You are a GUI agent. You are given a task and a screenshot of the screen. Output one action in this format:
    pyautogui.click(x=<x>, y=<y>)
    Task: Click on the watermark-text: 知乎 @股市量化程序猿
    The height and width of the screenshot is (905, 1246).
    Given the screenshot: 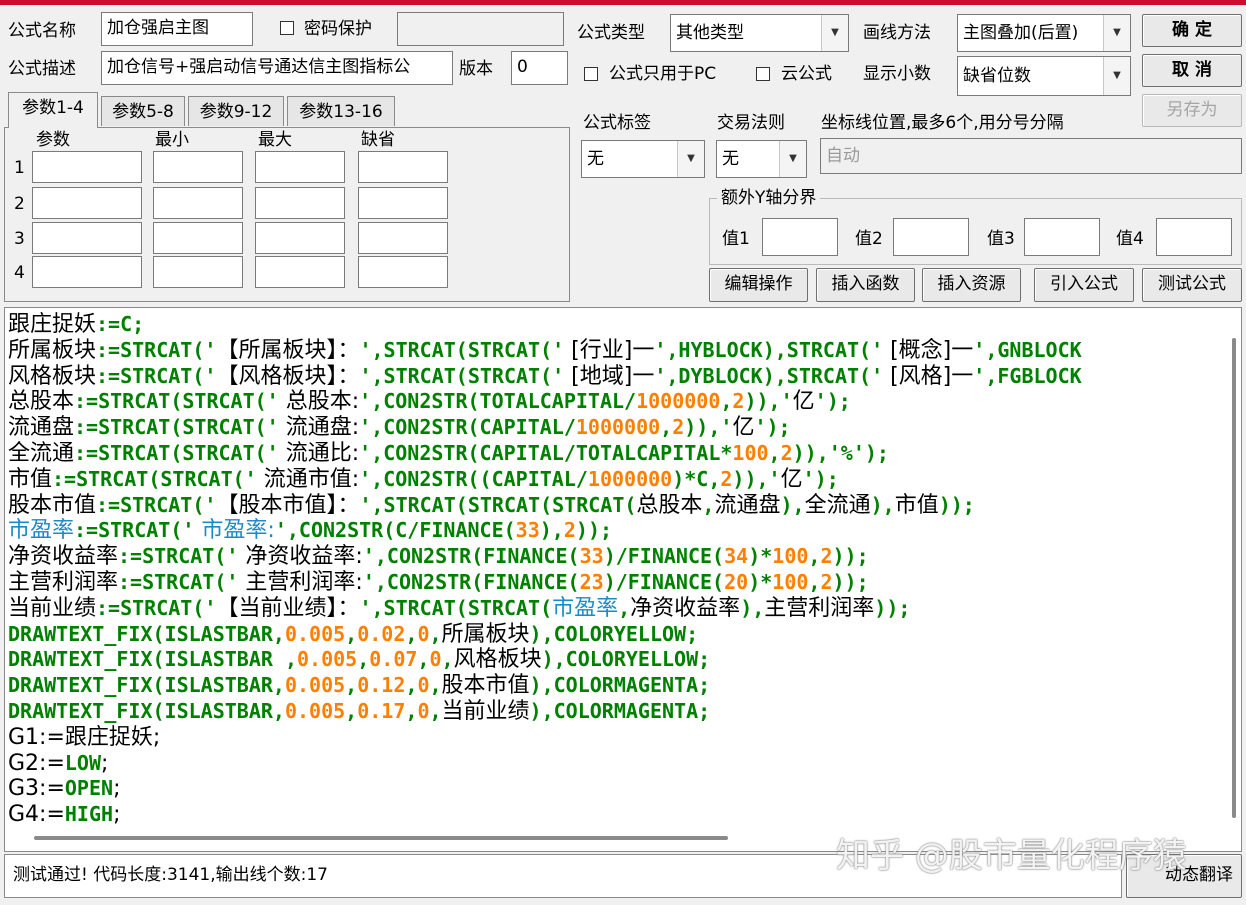 What is the action you would take?
    pyautogui.click(x=1011, y=856)
    